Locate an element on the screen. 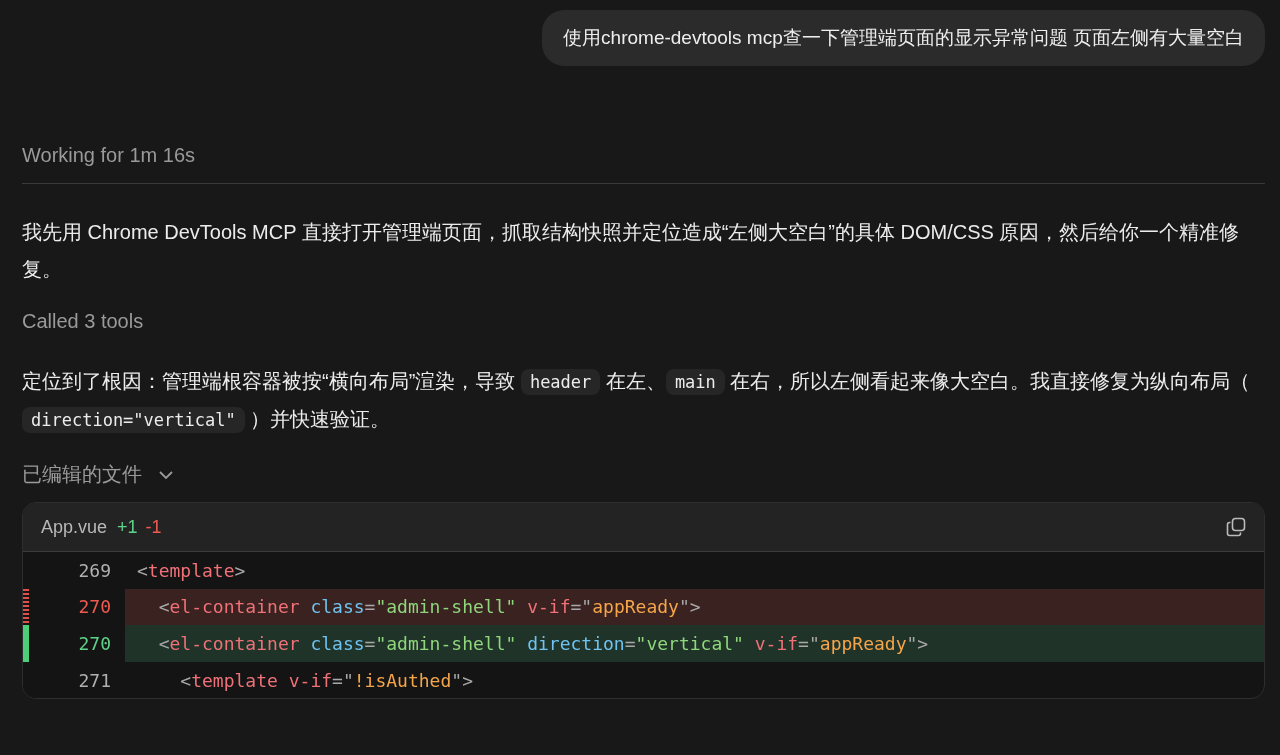 This screenshot has height=755, width=1280. code-line: <el-container class="admin-shell" v-if="appReady"> is located at coordinates (429, 607).